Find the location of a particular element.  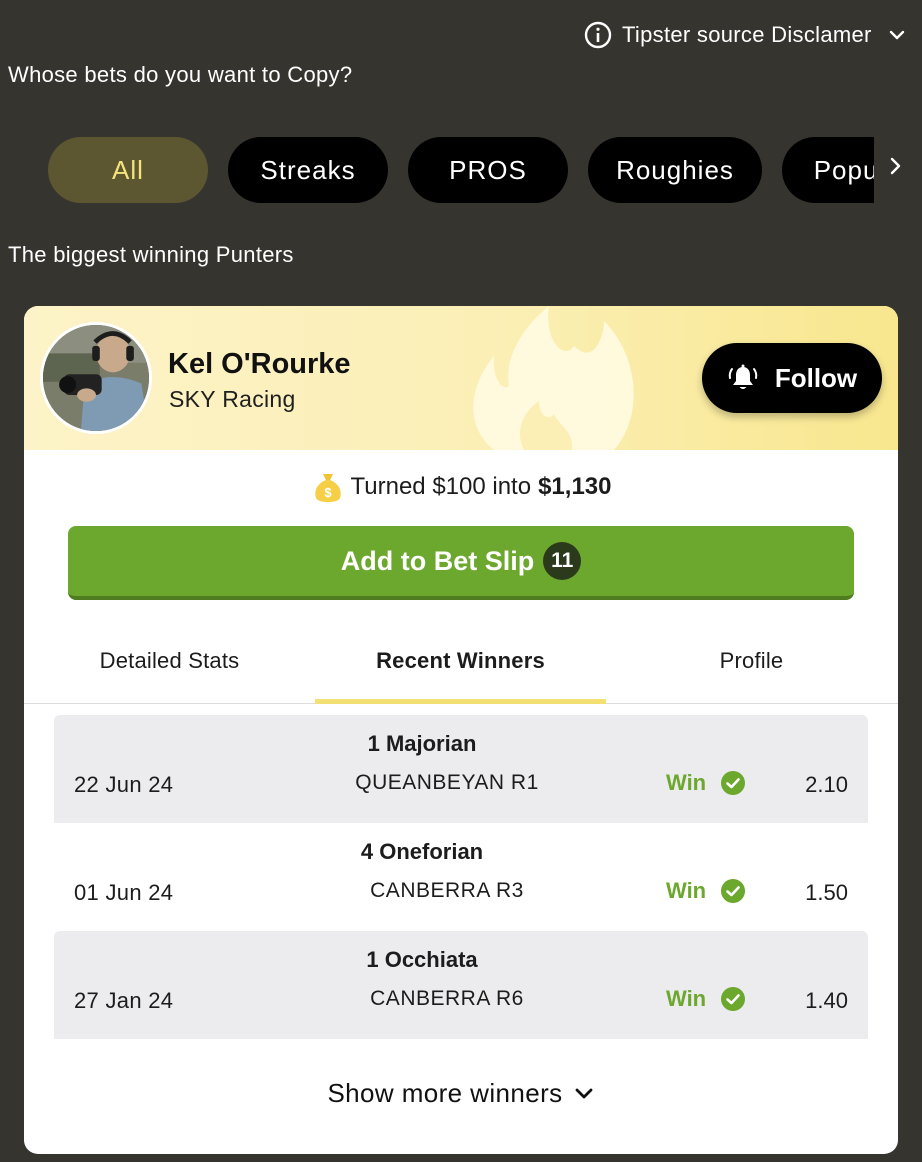

avatar-photo is located at coordinates (96, 378).